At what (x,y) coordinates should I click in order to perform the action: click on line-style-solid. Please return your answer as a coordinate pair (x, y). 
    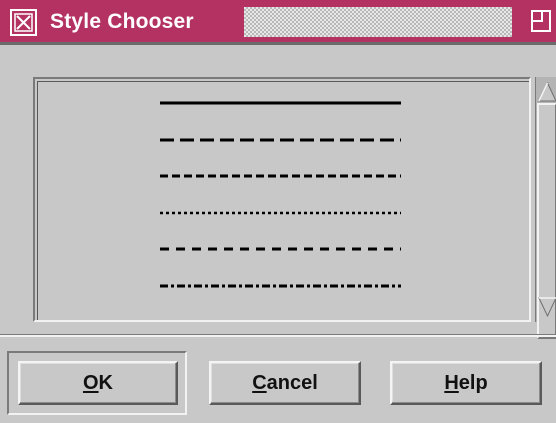
    Looking at the image, I should click on (283, 103).